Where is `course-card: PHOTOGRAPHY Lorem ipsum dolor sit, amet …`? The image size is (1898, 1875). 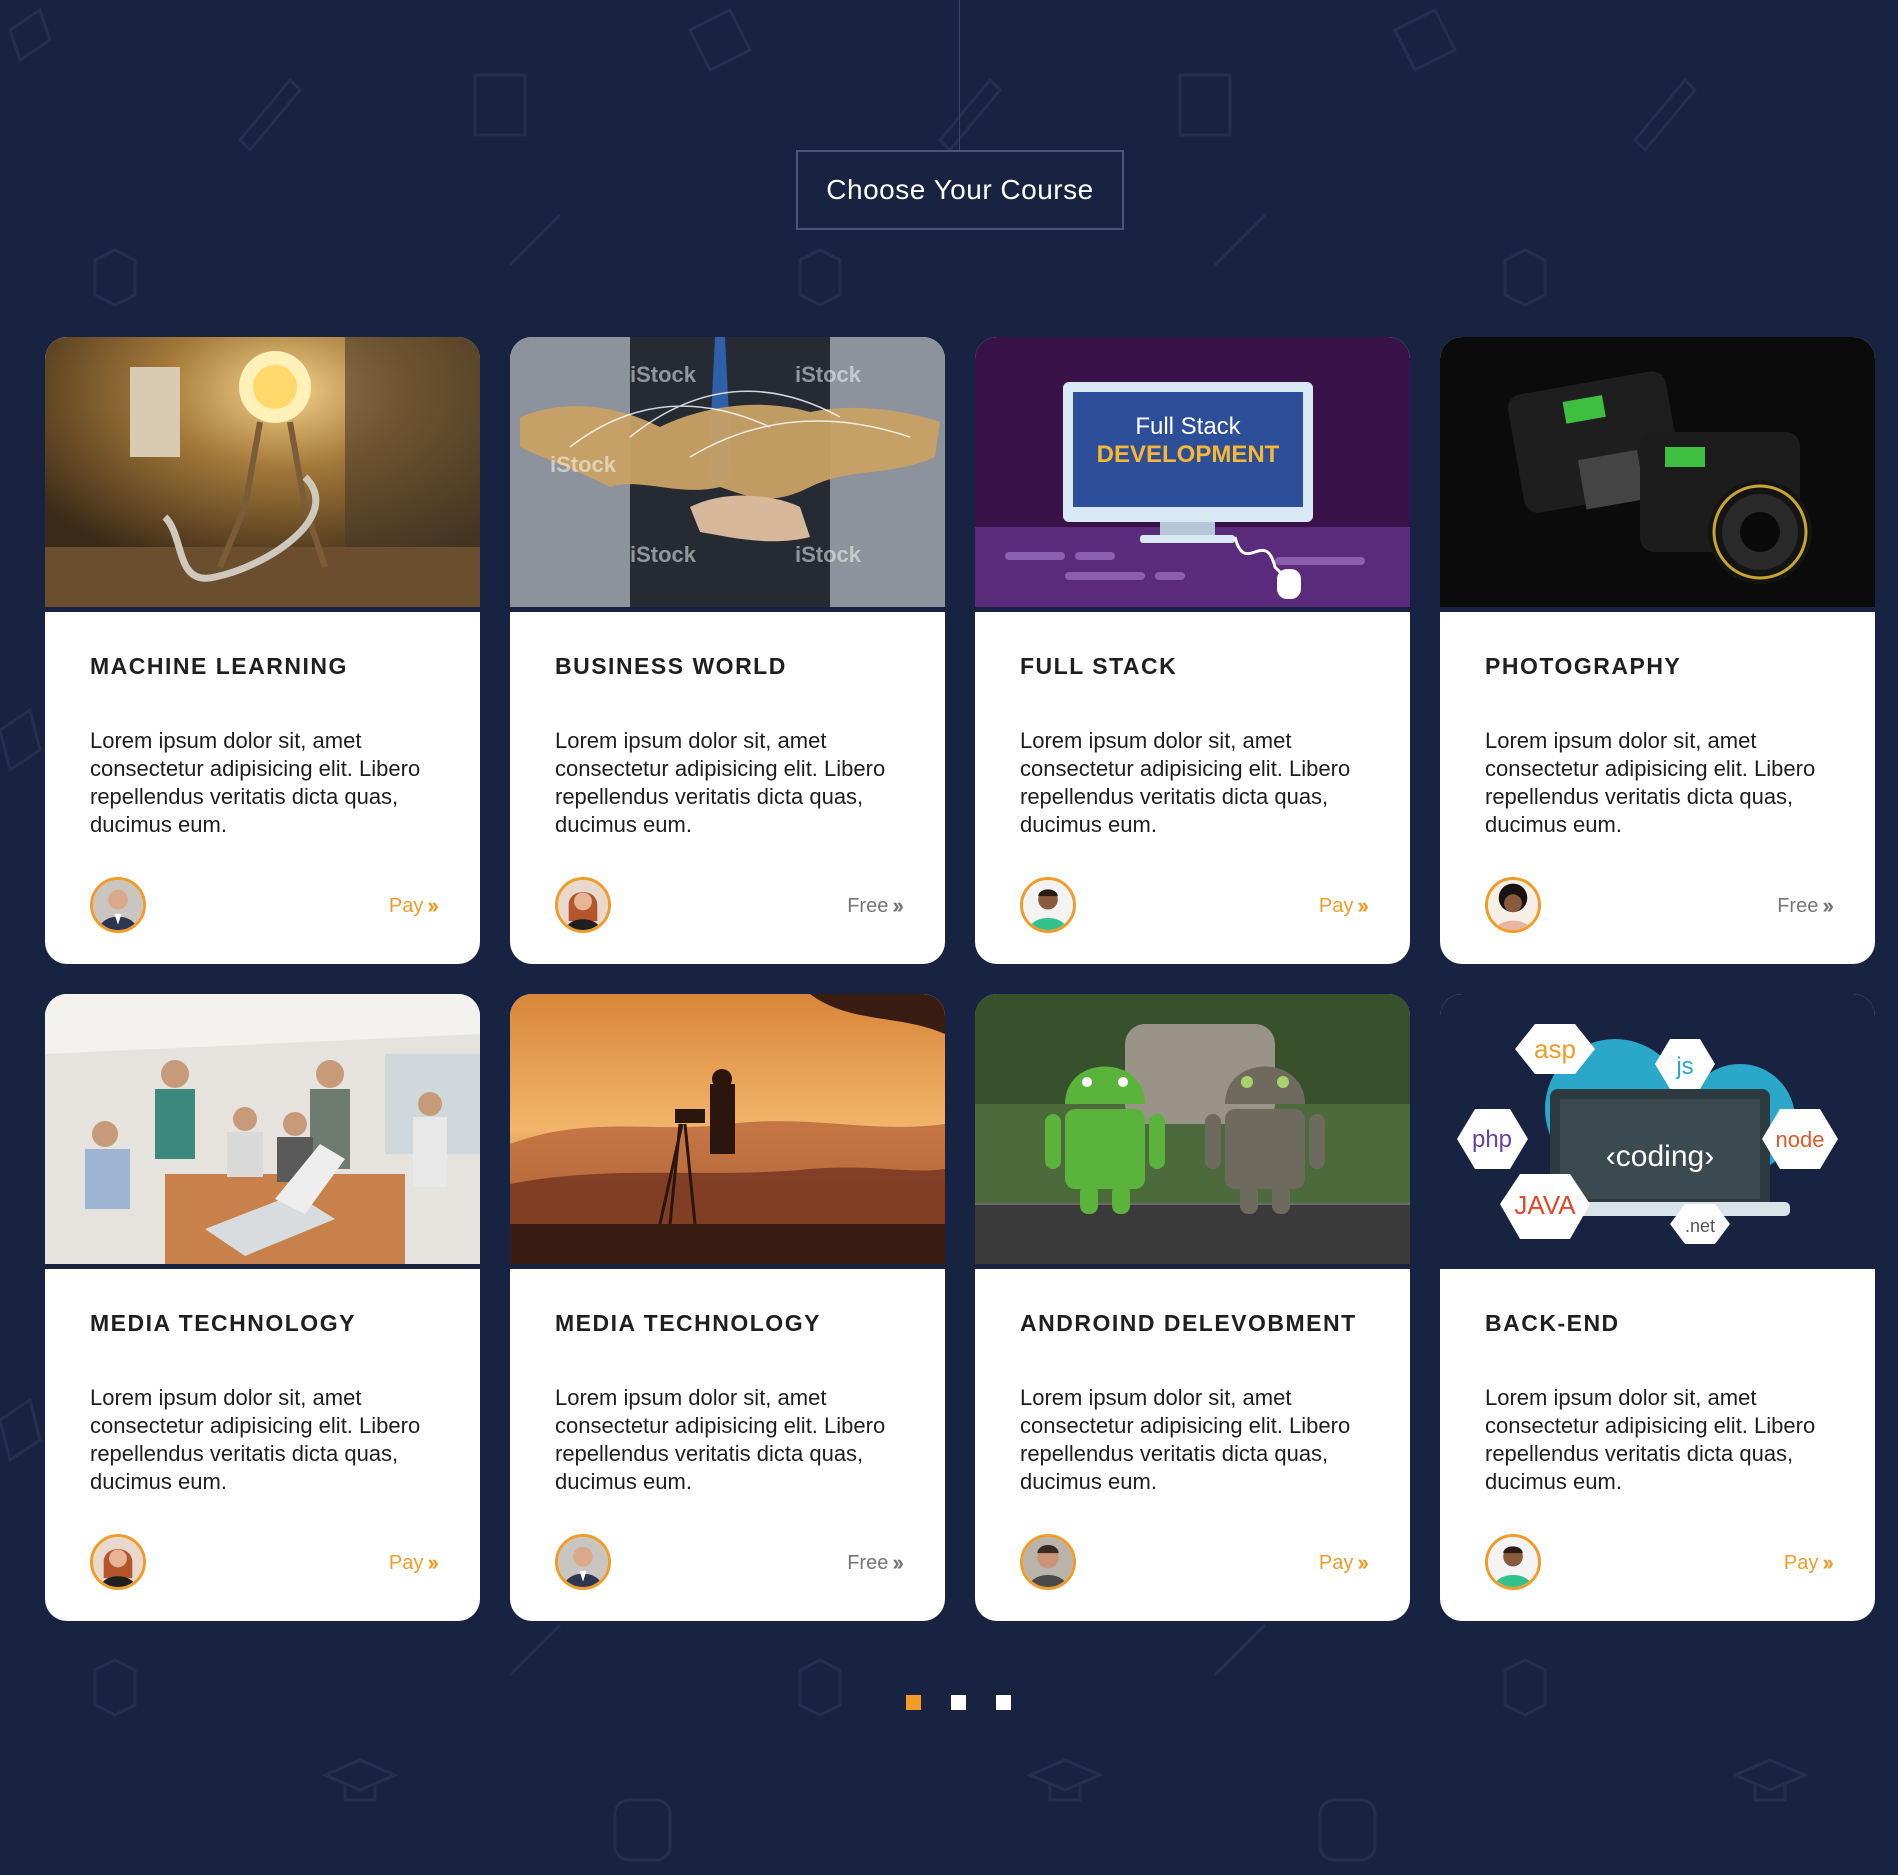 course-card: PHOTOGRAPHY Lorem ipsum dolor sit, amet … is located at coordinates (1657, 650).